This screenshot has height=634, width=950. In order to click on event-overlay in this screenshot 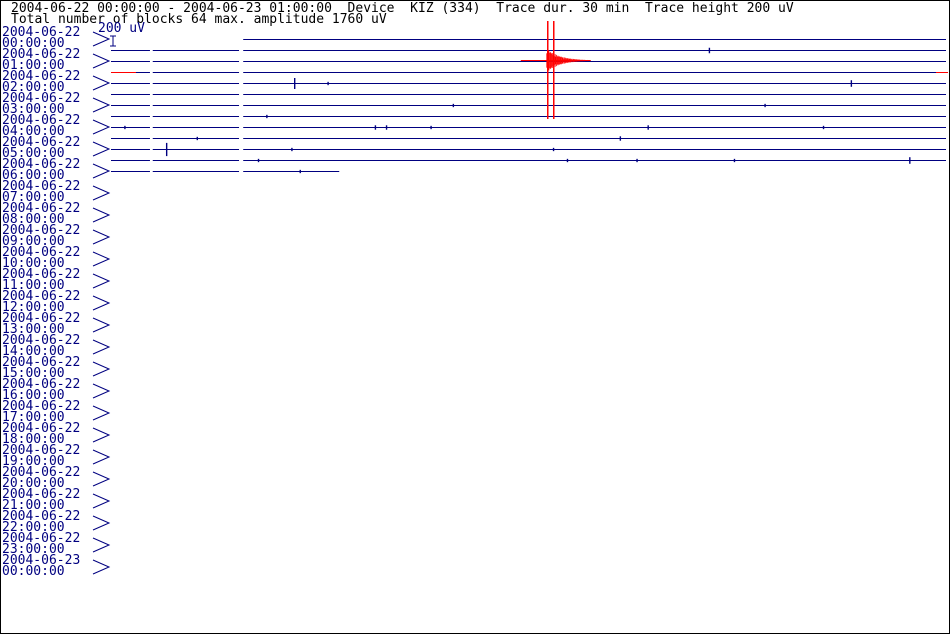, I will do `click(529, 70)`.